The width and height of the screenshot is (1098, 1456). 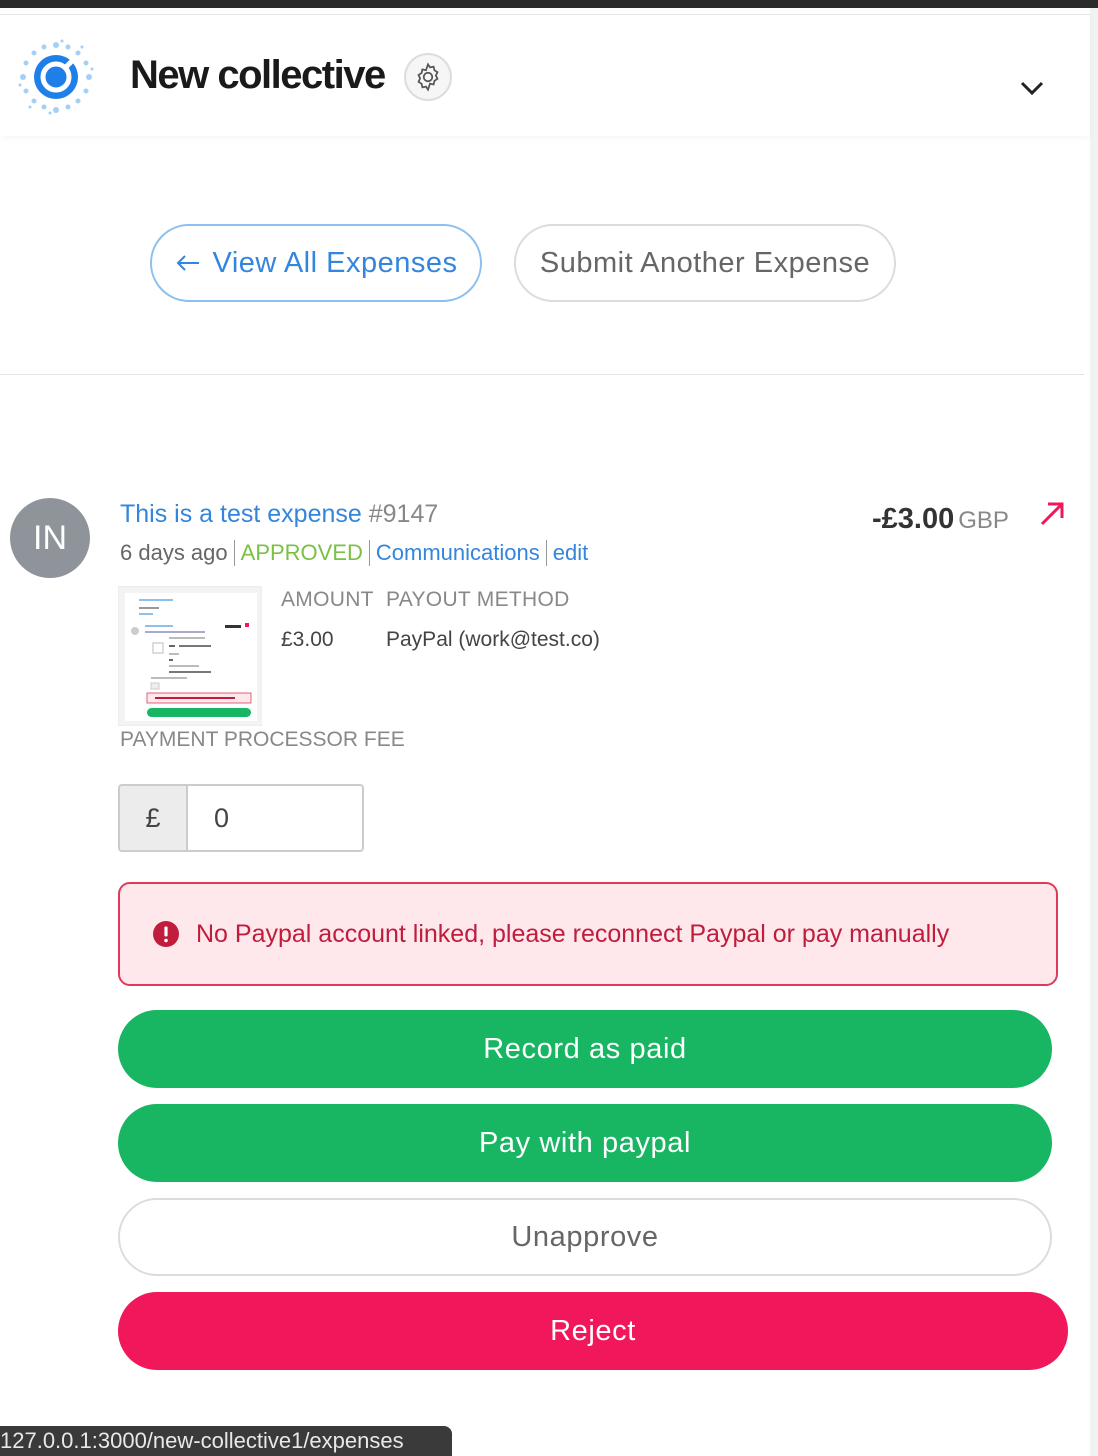 I want to click on expense-meta: 6 days ago APPROVED Communications edit, so click(x=354, y=553).